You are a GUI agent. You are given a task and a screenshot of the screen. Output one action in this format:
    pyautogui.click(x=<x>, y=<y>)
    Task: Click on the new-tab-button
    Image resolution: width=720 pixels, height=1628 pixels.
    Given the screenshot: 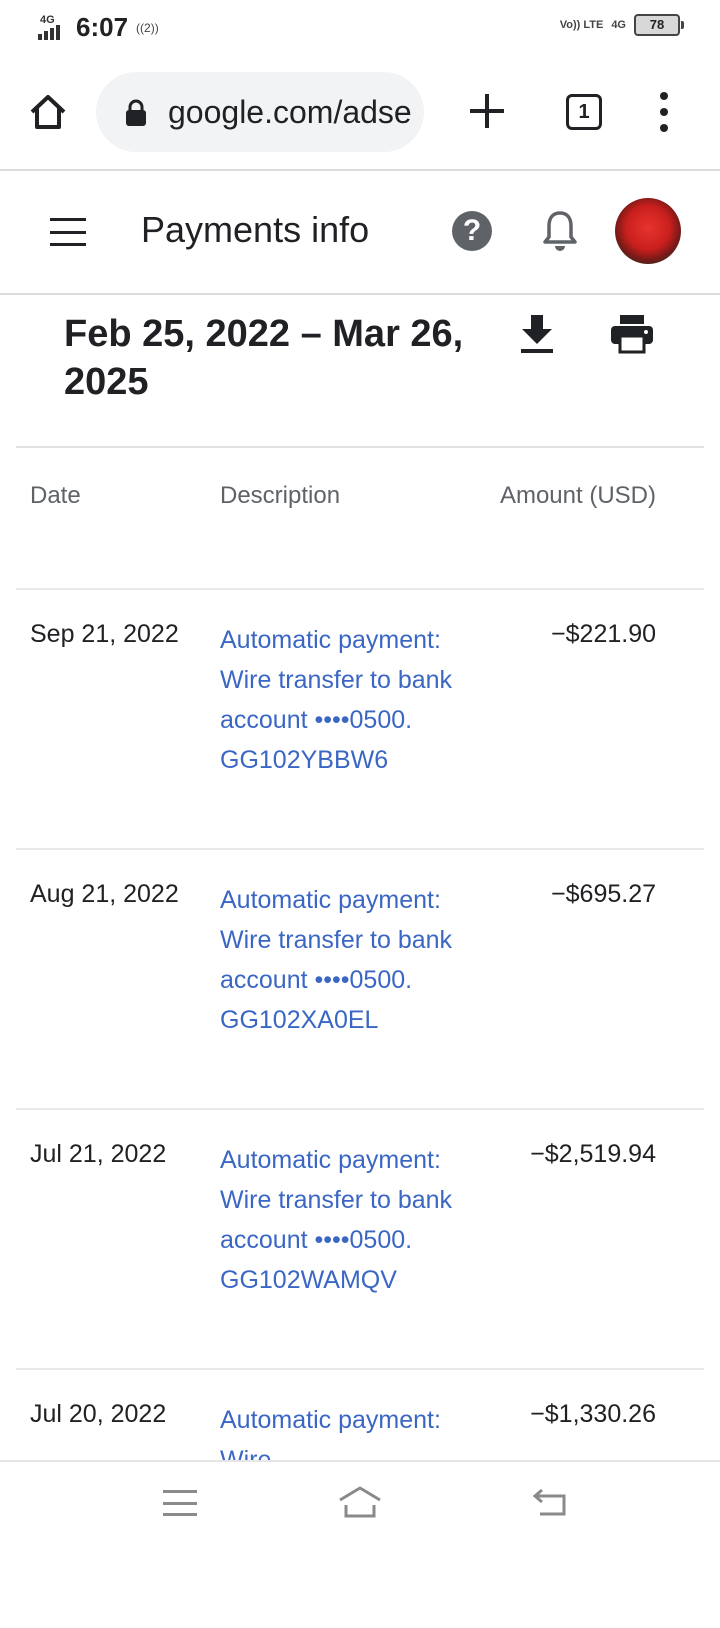 What is the action you would take?
    pyautogui.click(x=487, y=111)
    